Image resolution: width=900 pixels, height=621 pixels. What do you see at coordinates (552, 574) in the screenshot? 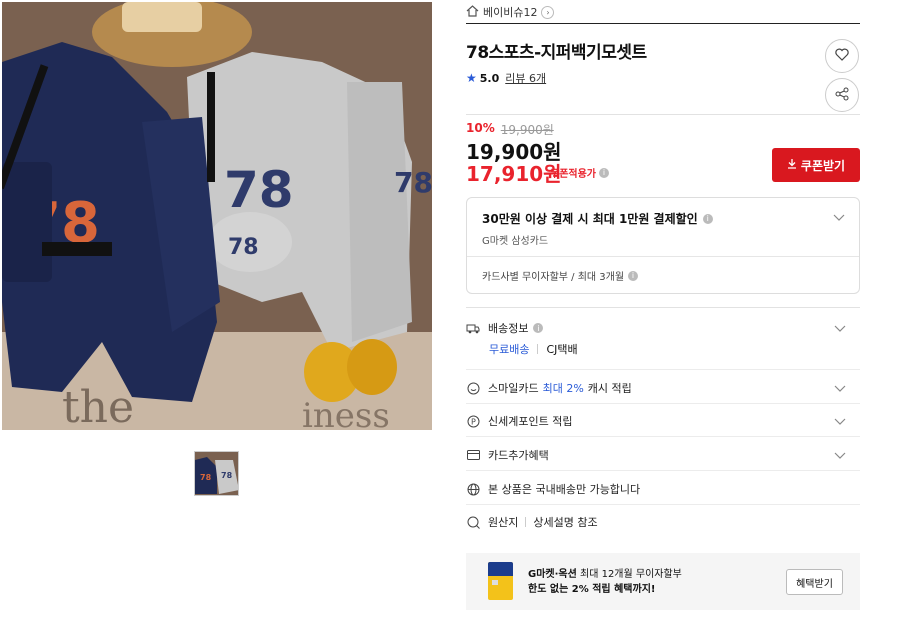
I see `banner-brand: G마켓·옥션` at bounding box center [552, 574].